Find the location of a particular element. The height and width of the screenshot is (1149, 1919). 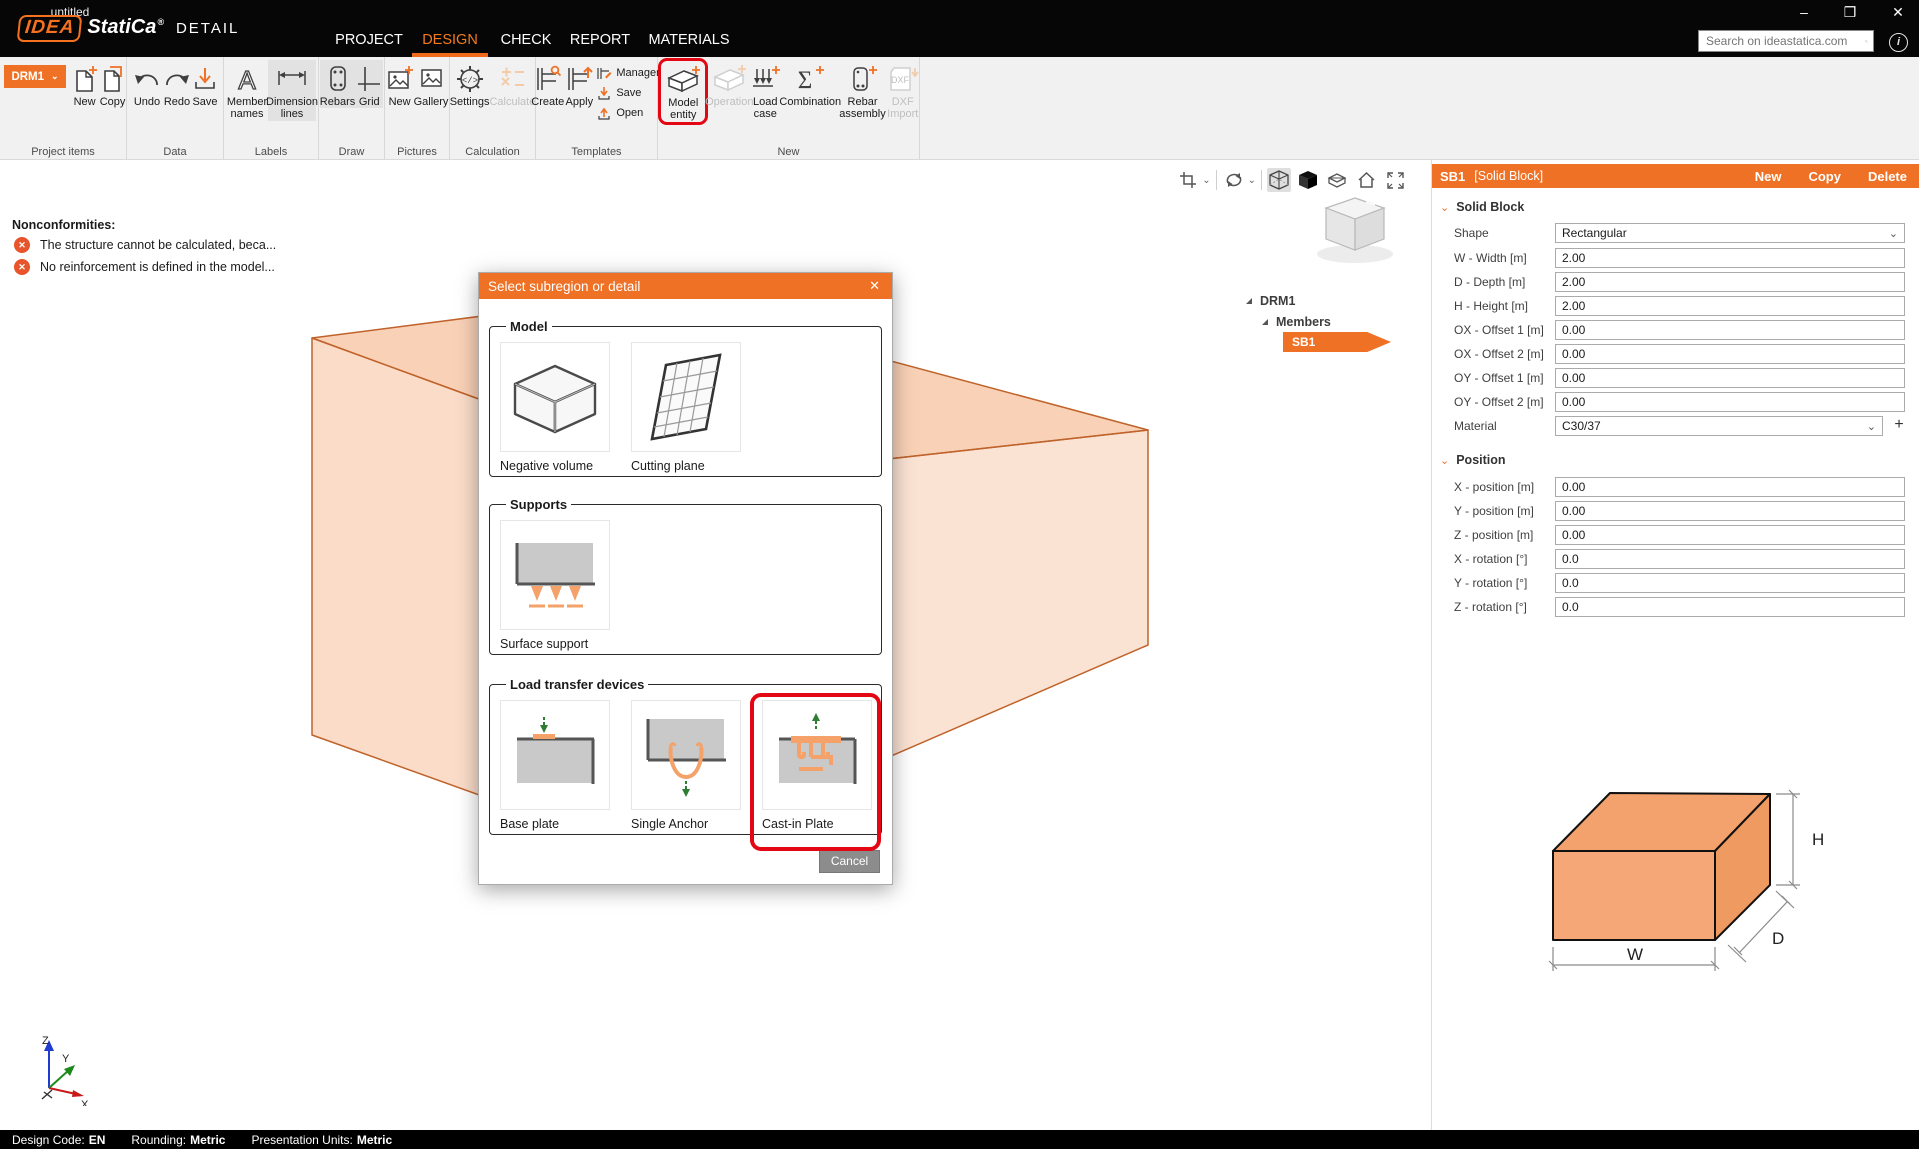

button-label: Create is located at coordinates (548, 102).